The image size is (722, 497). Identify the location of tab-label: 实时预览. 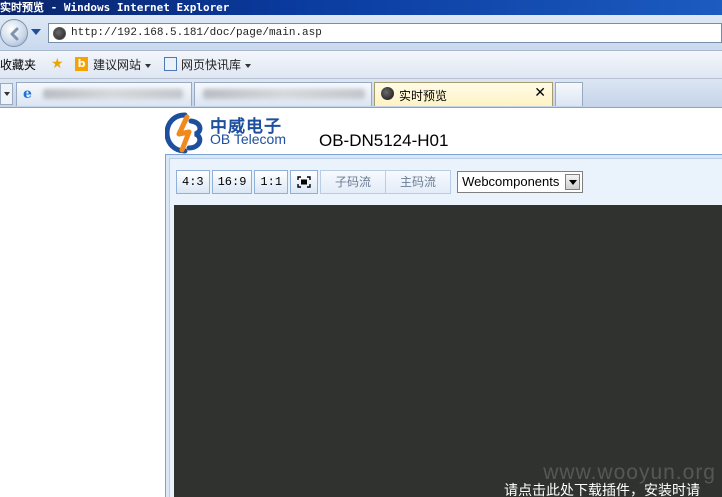
(423, 96).